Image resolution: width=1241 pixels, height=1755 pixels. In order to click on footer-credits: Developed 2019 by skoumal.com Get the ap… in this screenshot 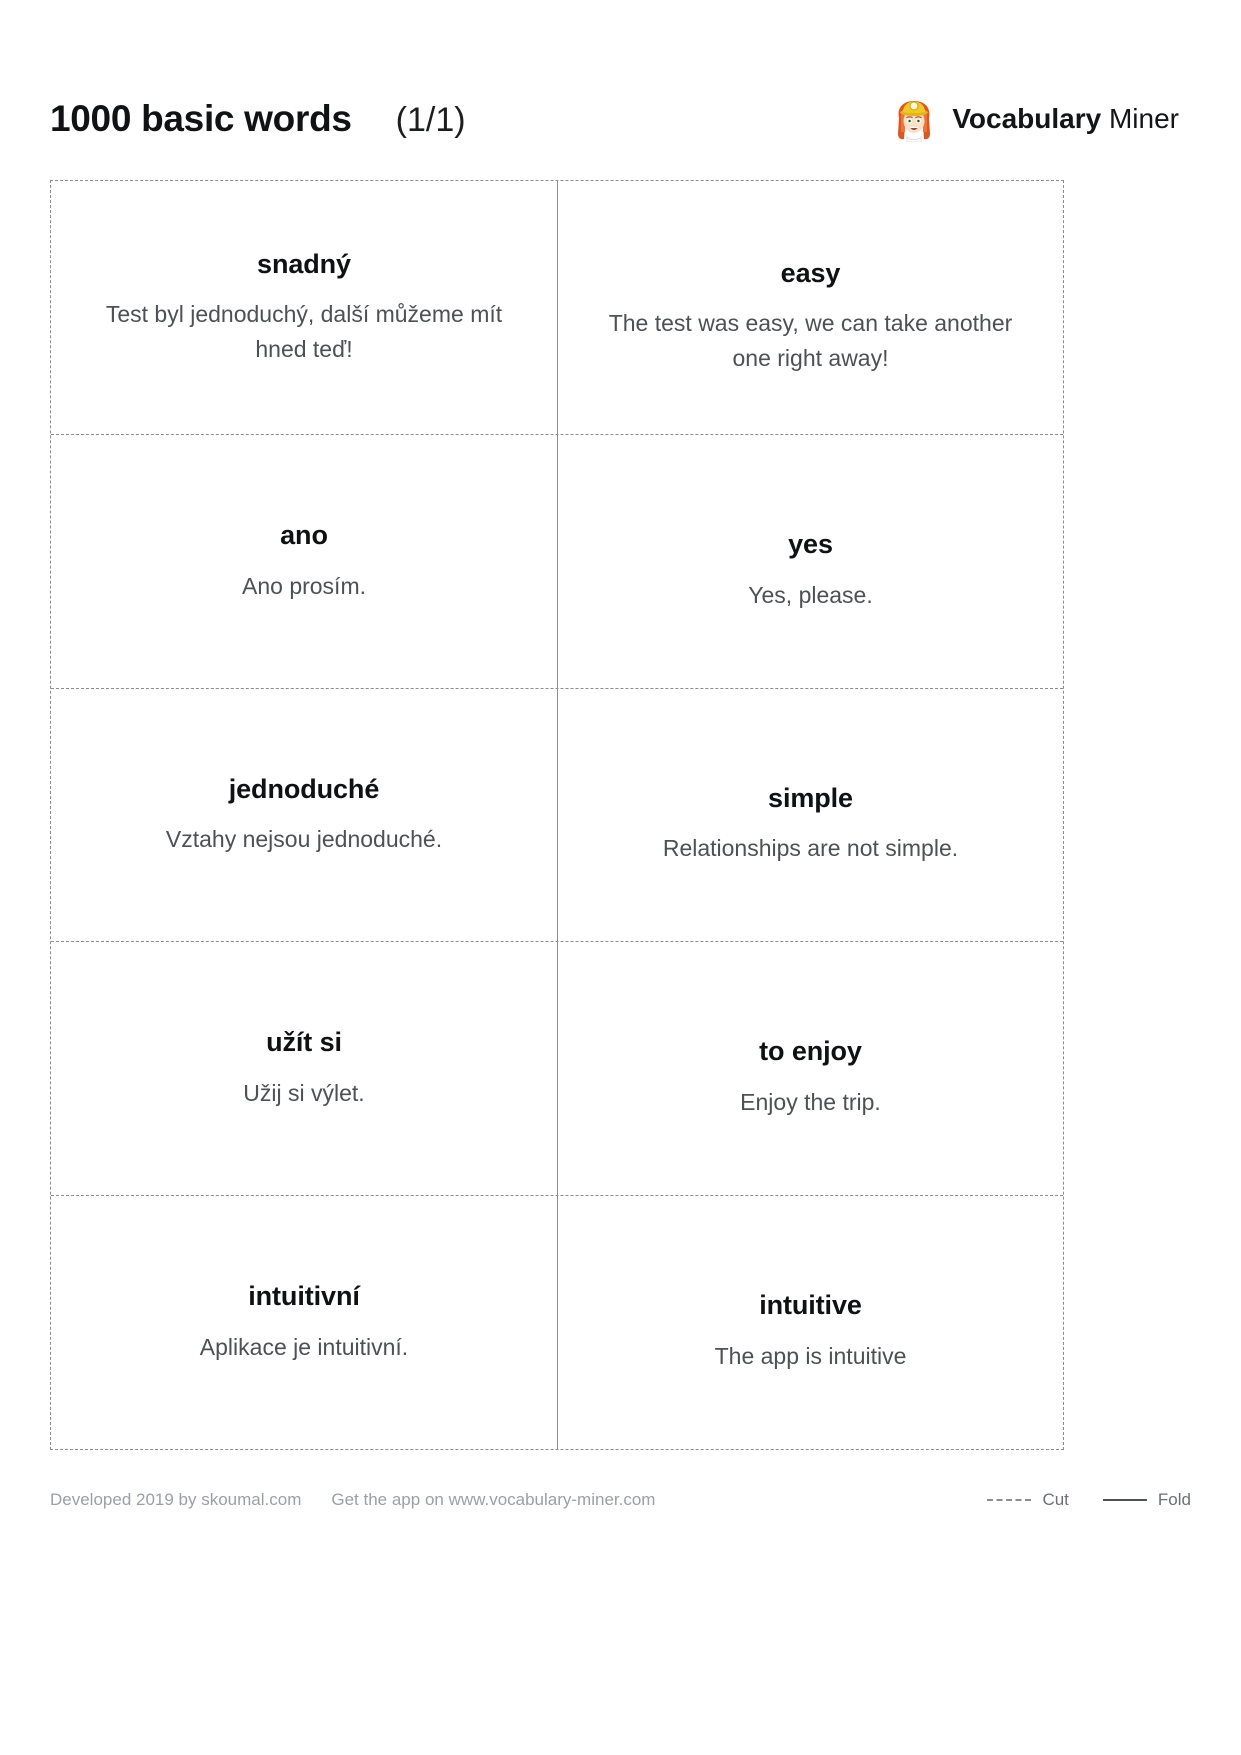, I will do `click(352, 1500)`.